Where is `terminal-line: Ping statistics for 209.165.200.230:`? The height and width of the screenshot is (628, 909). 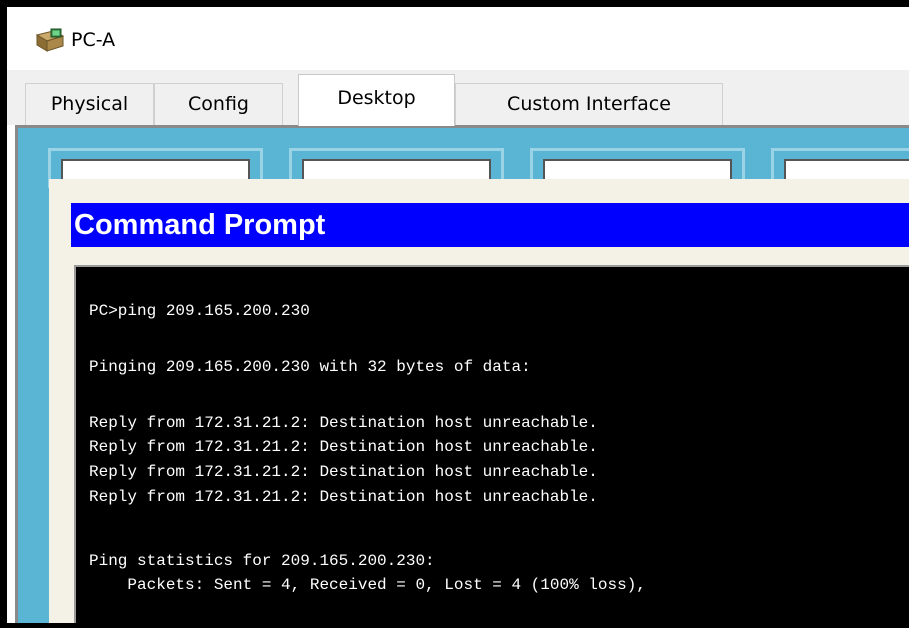
terminal-line: Ping statistics for 209.165.200.230: is located at coordinates (262, 561).